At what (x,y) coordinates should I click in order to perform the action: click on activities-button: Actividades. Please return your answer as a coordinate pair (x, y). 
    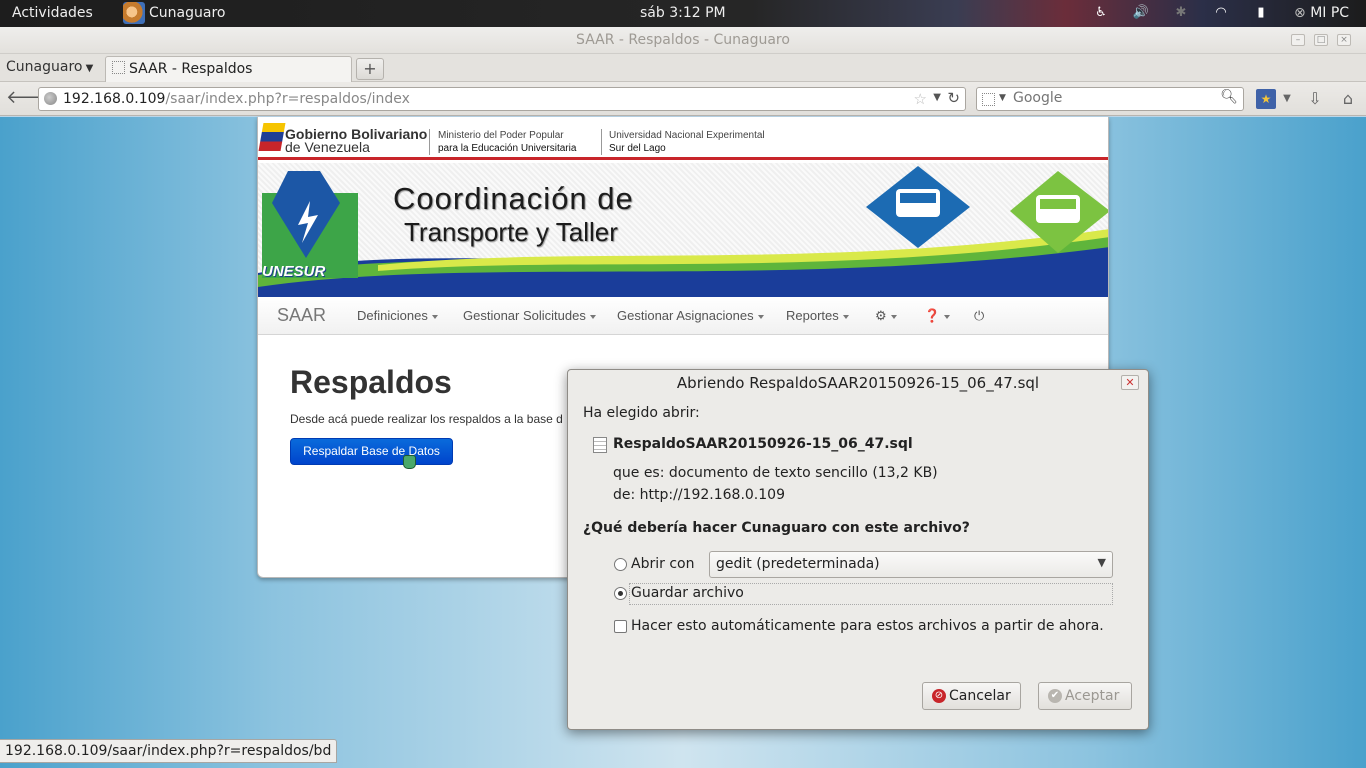
    Looking at the image, I should click on (52, 13).